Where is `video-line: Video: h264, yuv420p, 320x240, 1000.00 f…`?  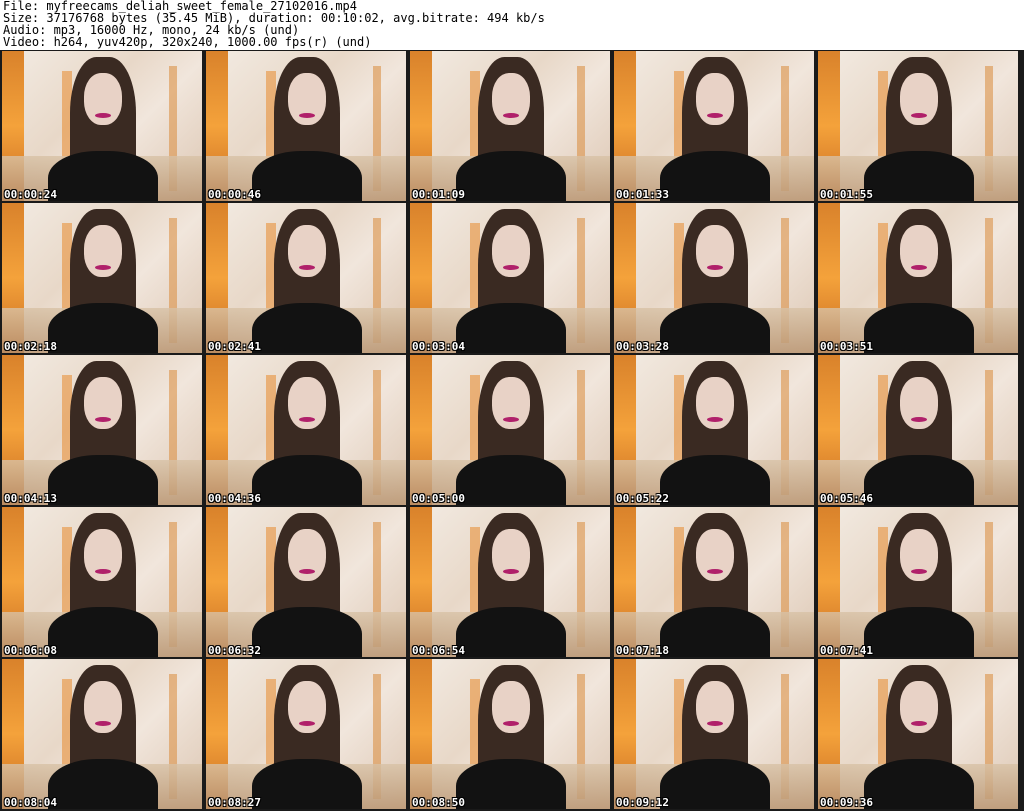
video-line: Video: h264, yuv420p, 320x240, 1000.00 f… is located at coordinates (187, 42).